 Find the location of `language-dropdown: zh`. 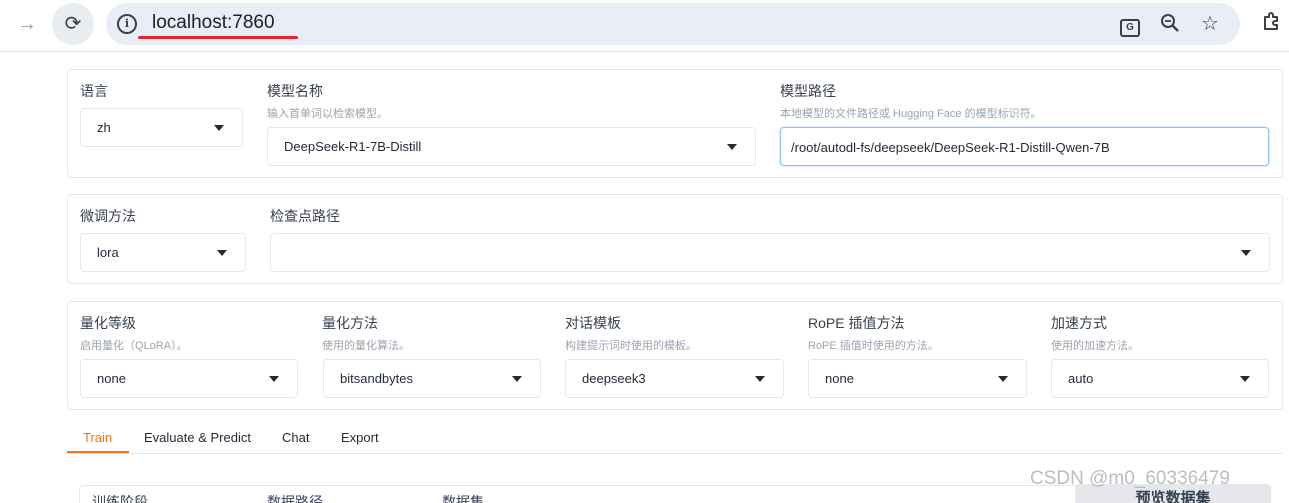

language-dropdown: zh is located at coordinates (161, 127).